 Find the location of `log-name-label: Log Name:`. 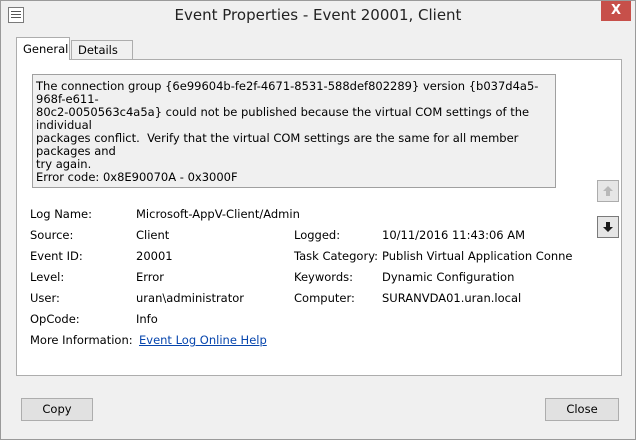

log-name-label: Log Name: is located at coordinates (61, 214).